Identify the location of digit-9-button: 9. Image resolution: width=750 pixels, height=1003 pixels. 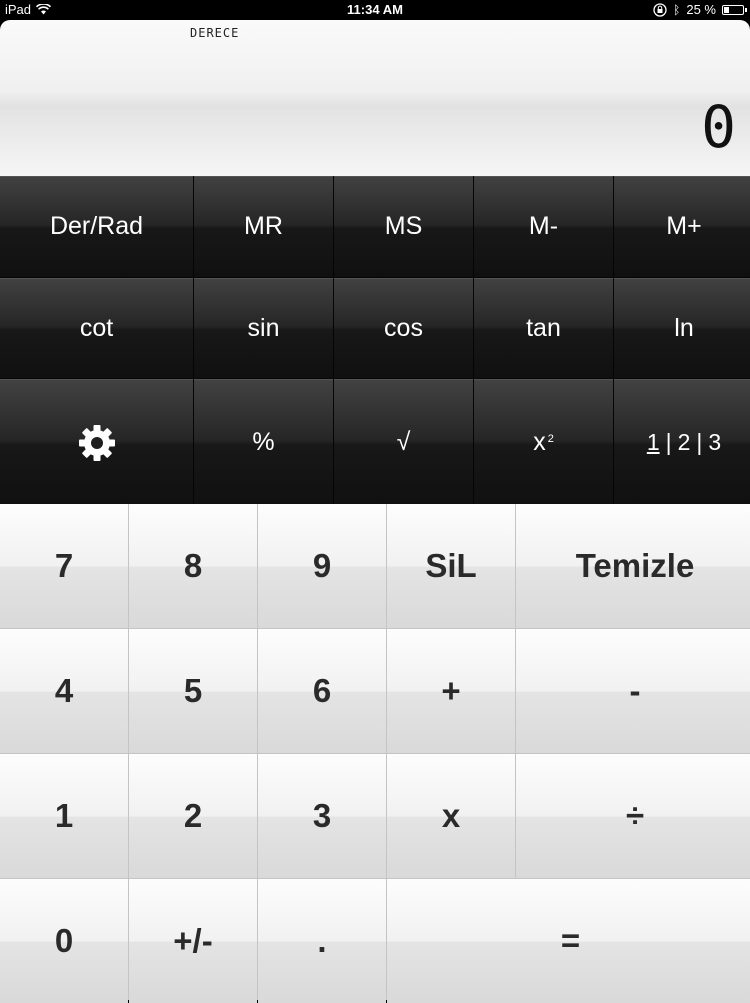
(322, 566).